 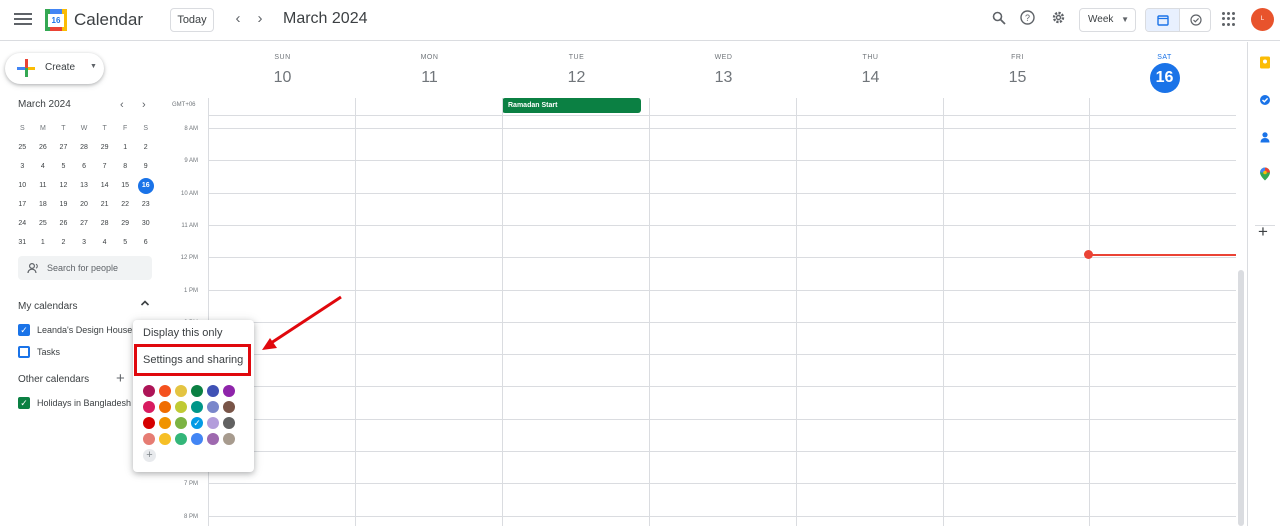 What do you see at coordinates (85, 268) in the screenshot?
I see `search-people-input: Search for people` at bounding box center [85, 268].